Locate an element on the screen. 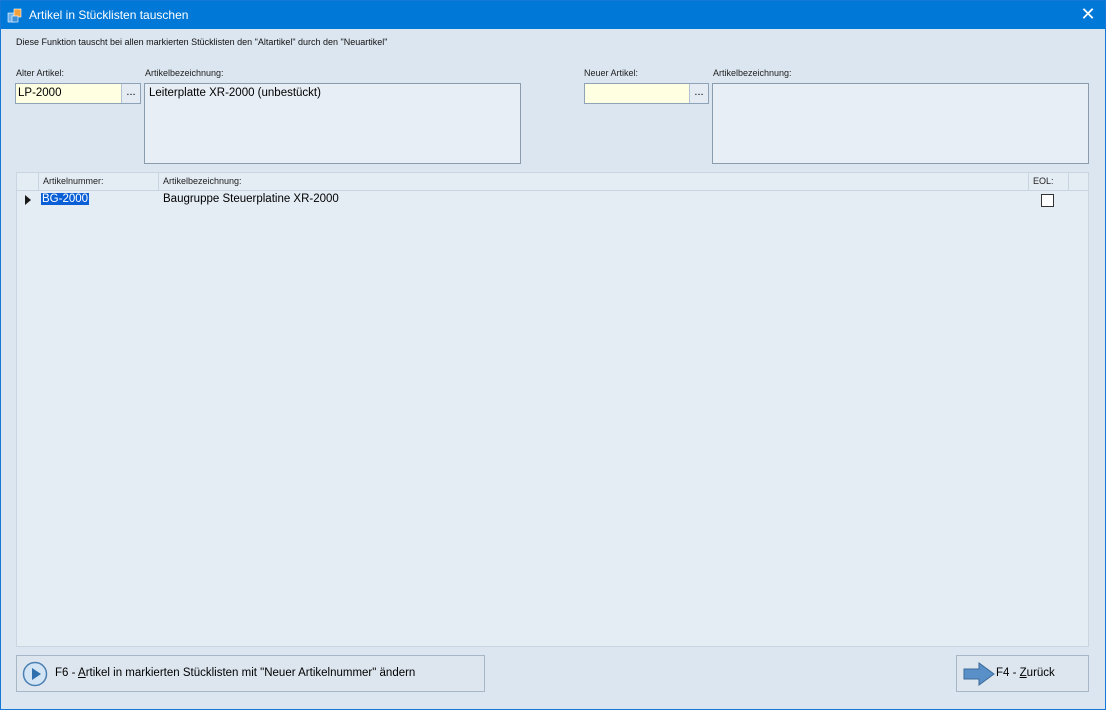 The image size is (1106, 710). close-icon: ✕ is located at coordinates (1088, 15).